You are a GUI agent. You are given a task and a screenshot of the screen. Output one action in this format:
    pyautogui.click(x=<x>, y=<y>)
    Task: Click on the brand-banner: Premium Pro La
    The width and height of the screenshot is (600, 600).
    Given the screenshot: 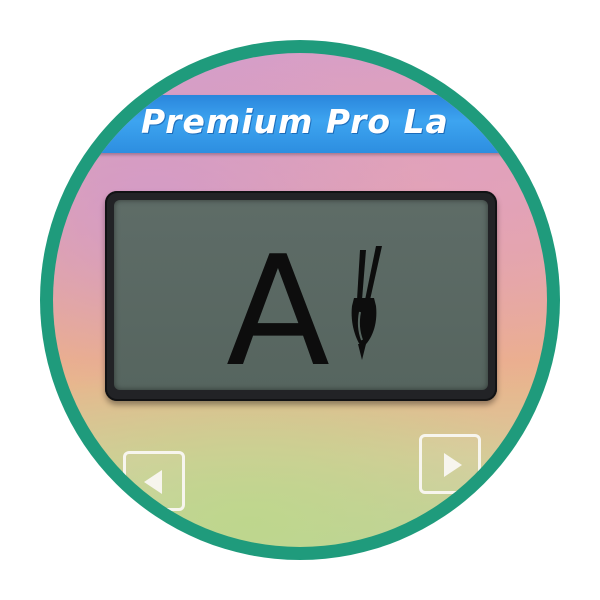 What is the action you would take?
    pyautogui.click(x=293, y=124)
    